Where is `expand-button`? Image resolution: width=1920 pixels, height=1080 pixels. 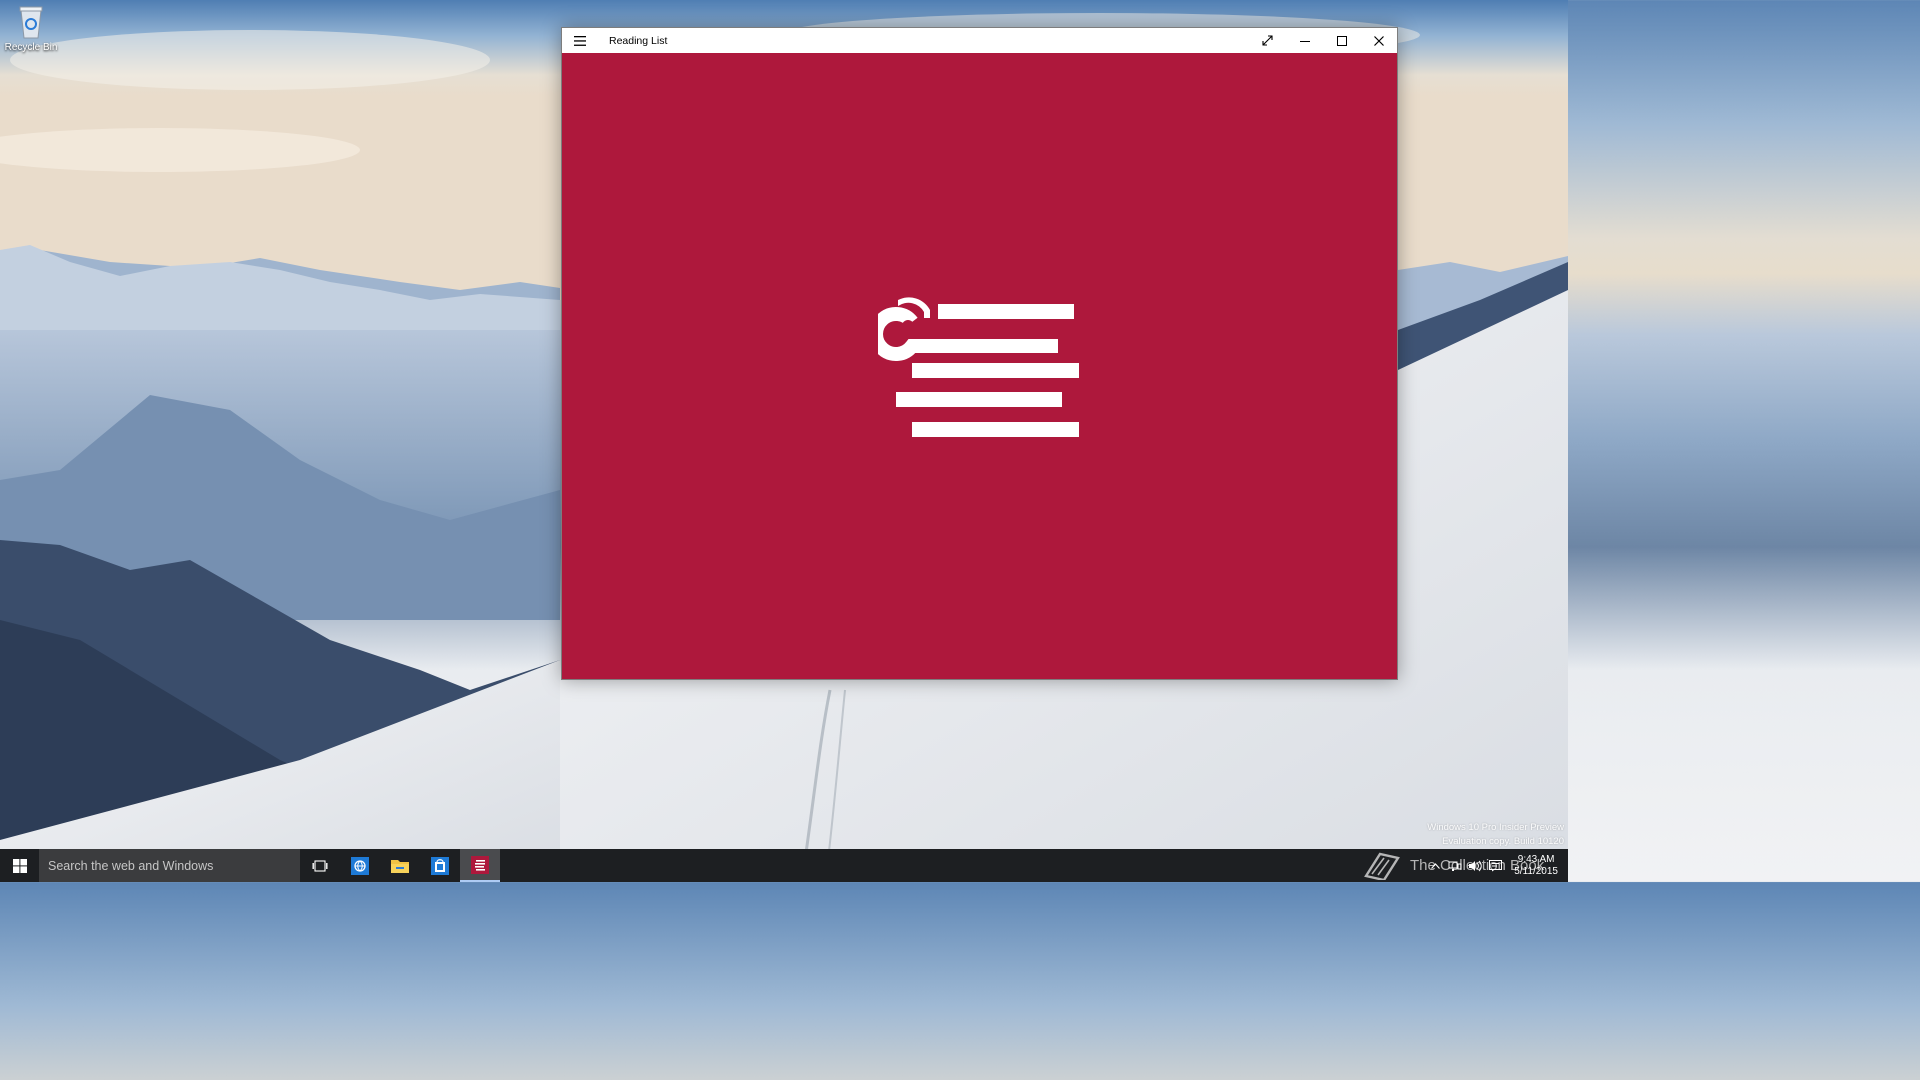 expand-button is located at coordinates (1267, 40).